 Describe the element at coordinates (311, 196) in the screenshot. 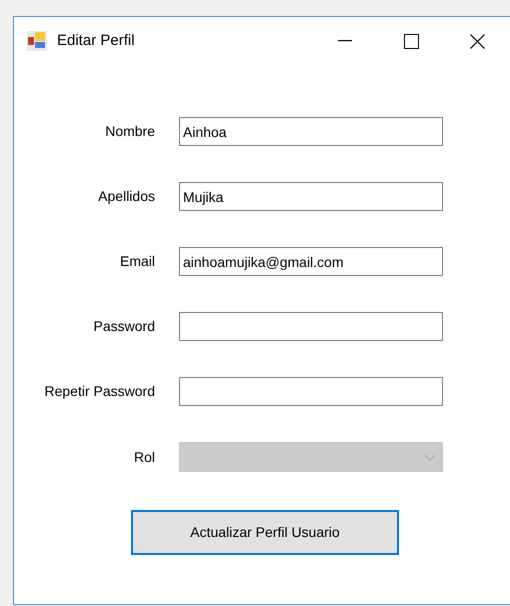

I see `text-field: Mujika` at that location.